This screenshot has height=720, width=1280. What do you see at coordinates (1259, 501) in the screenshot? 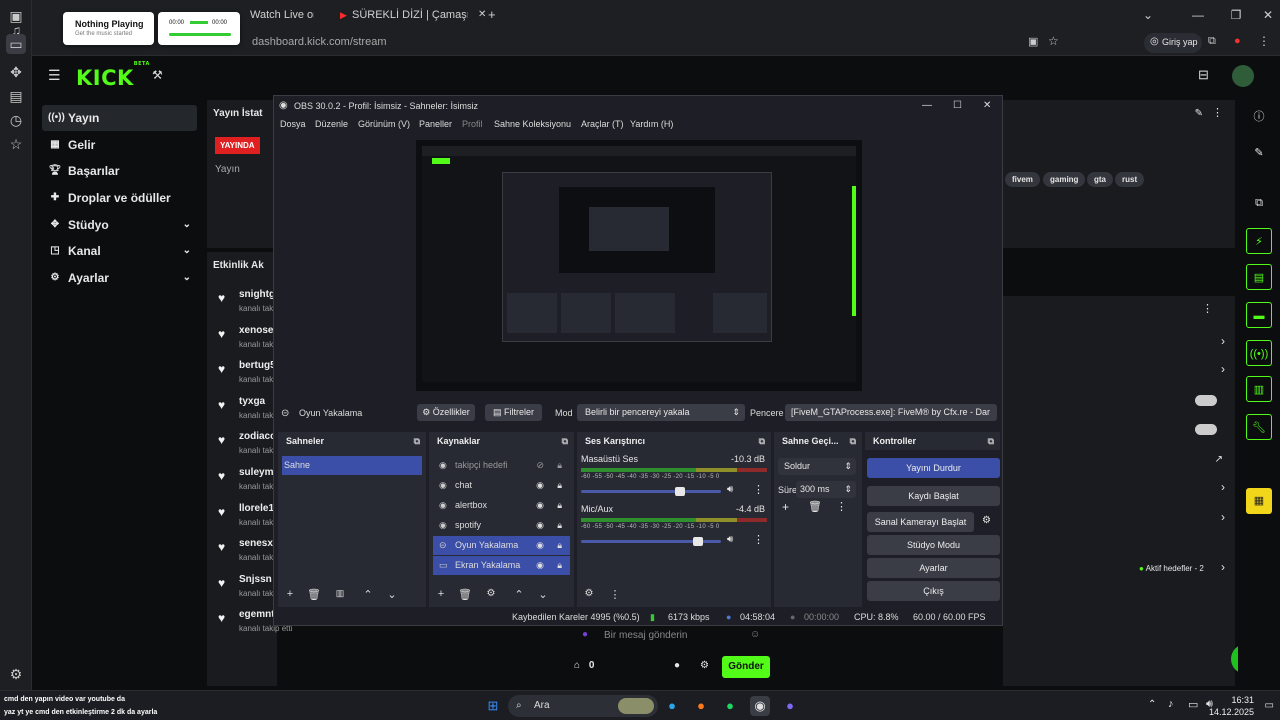
I see `clapper-icon: ▦` at bounding box center [1259, 501].